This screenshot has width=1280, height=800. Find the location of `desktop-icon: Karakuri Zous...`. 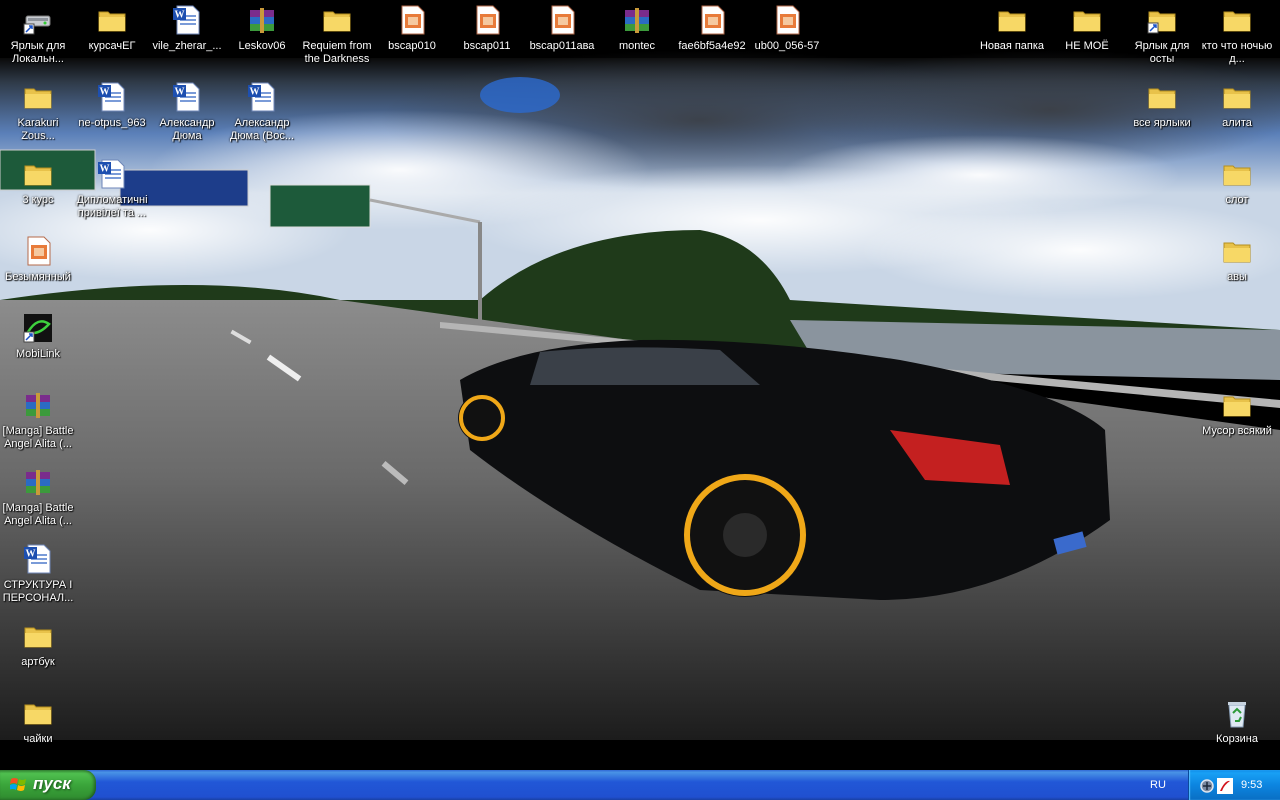

desktop-icon: Karakuri Zous... is located at coordinates (38, 115).